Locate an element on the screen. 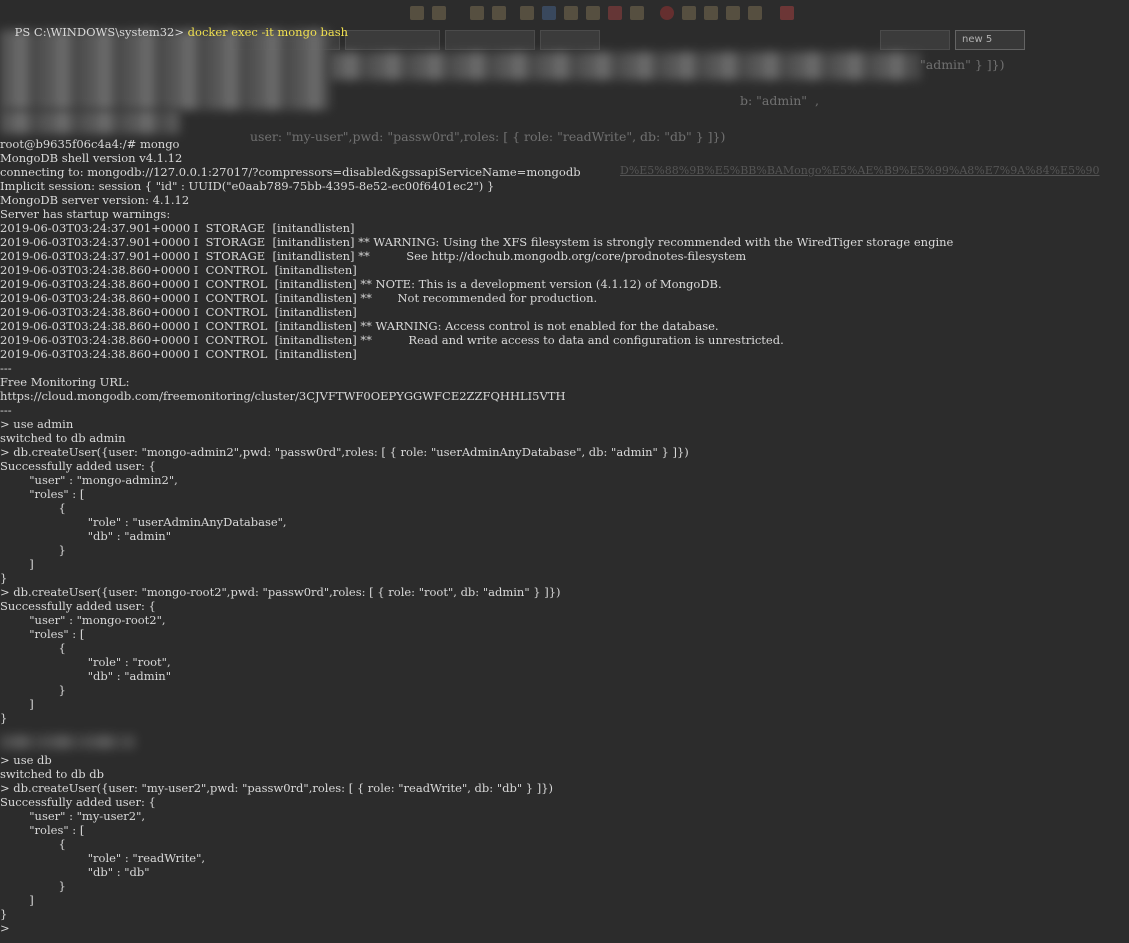 This screenshot has width=1129, height=943. tab-new-5: new 5 is located at coordinates (990, 40).